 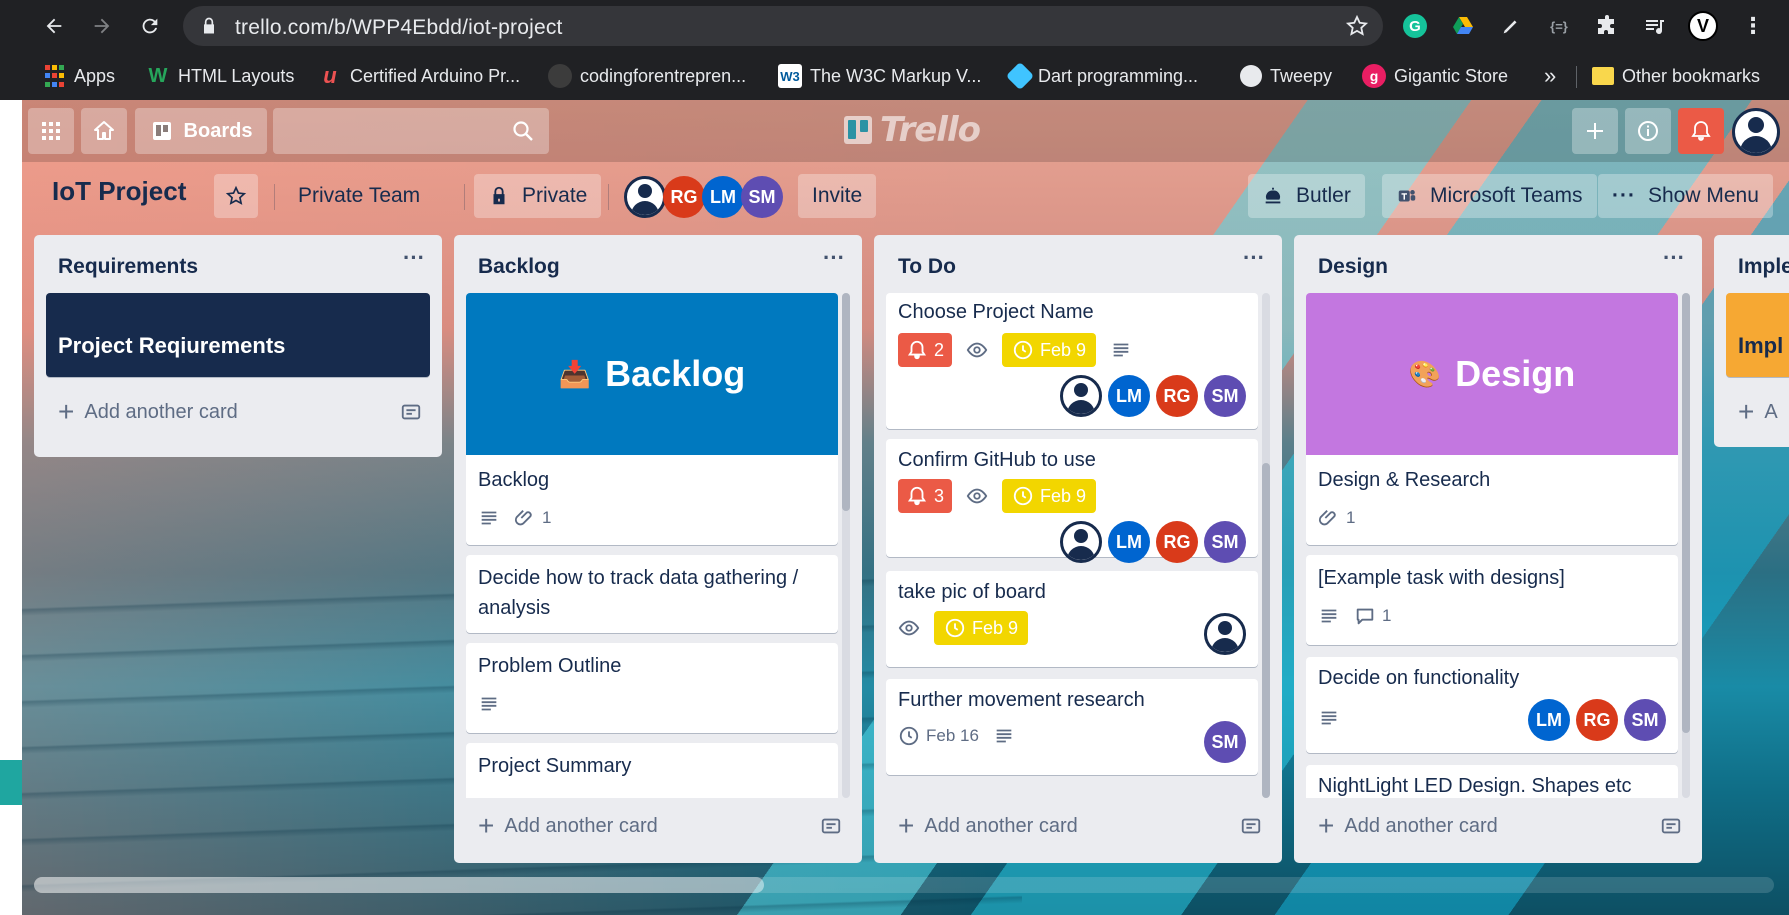 I want to click on butler-button: Butler, so click(x=1306, y=196).